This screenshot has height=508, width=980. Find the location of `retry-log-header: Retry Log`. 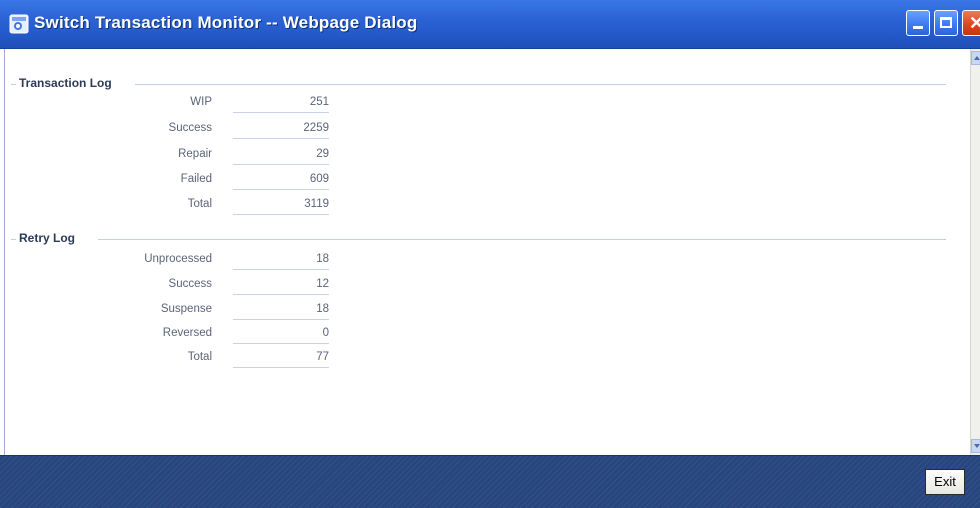

retry-log-header: Retry Log is located at coordinates (478, 239).